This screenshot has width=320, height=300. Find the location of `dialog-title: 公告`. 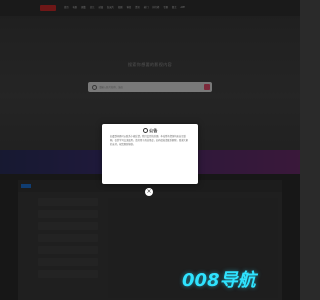

dialog-title: 公告 is located at coordinates (153, 130).